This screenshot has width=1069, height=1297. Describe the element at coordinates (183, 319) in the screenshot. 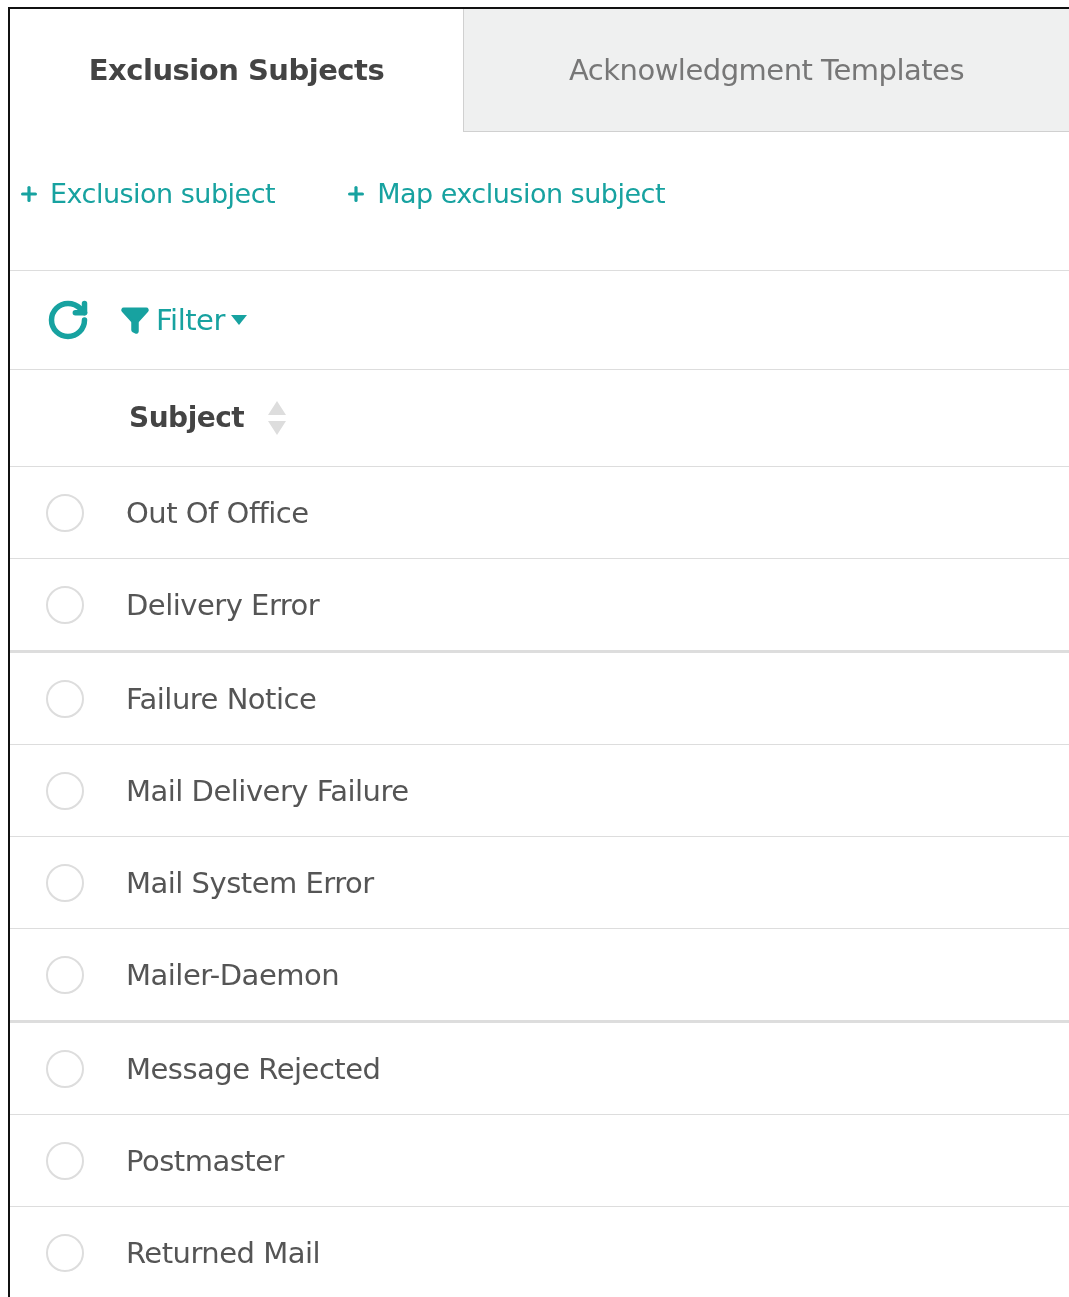

I see `filter-button: Filter` at that location.